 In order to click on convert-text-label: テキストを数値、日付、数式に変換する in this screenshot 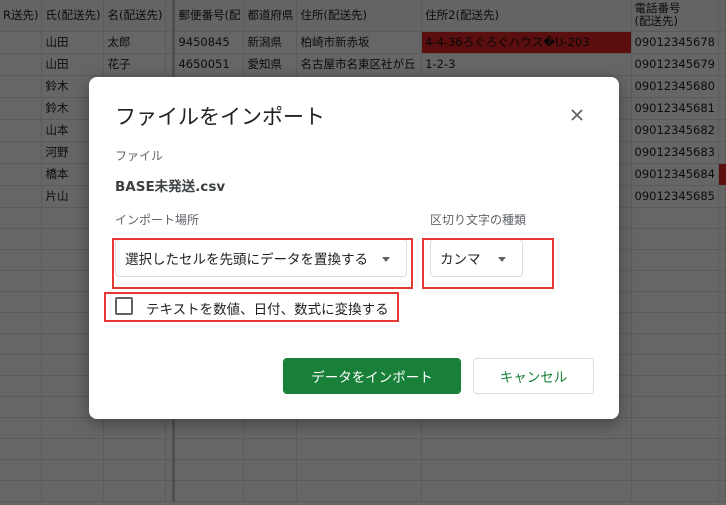, I will do `click(267, 310)`.